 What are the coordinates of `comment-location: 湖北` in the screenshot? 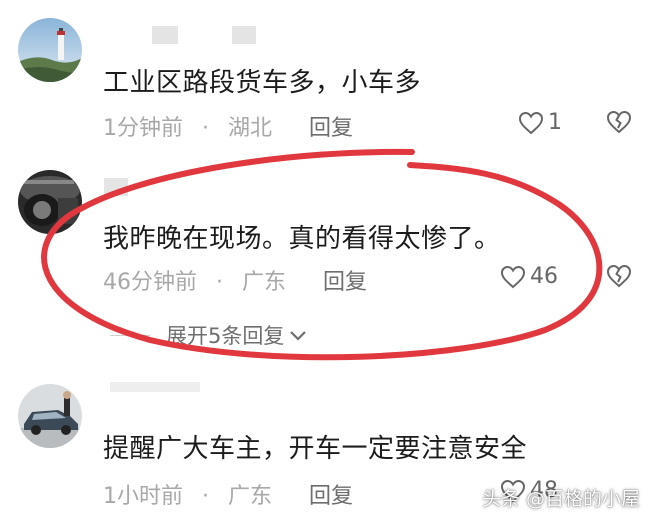 It's located at (250, 128).